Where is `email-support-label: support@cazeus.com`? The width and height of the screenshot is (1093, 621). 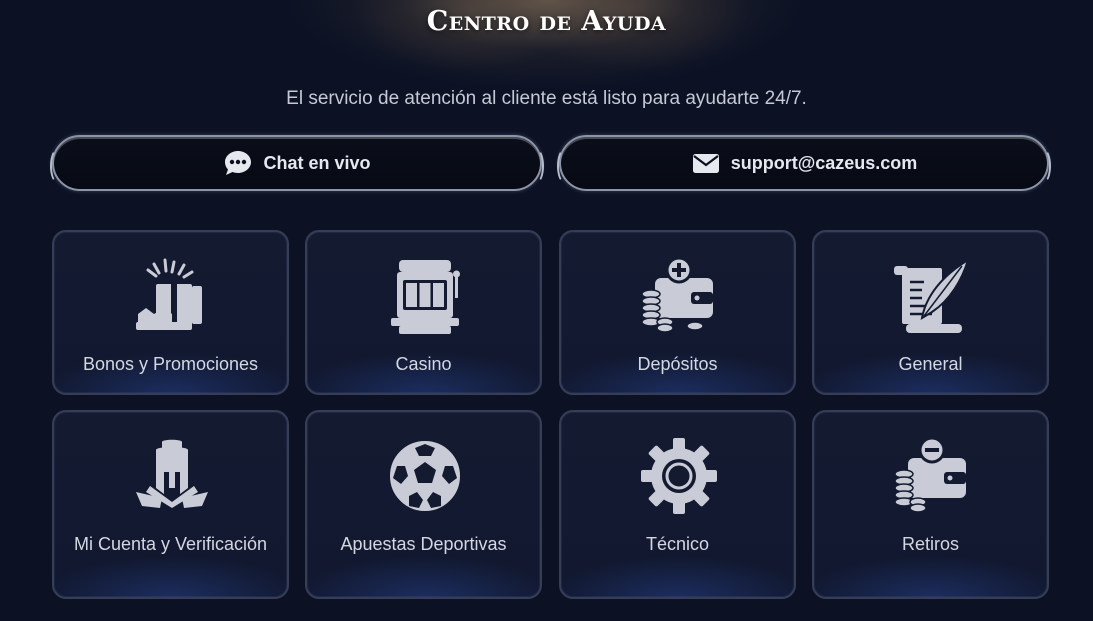
email-support-label: support@cazeus.com is located at coordinates (824, 162).